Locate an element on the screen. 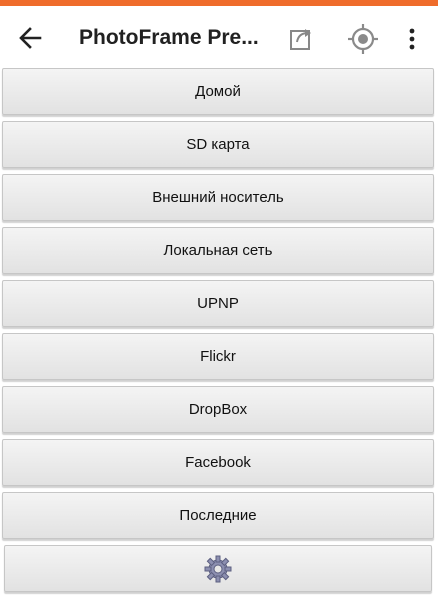 The width and height of the screenshot is (438, 600). menu-item-sd-card: SD карта is located at coordinates (218, 144).